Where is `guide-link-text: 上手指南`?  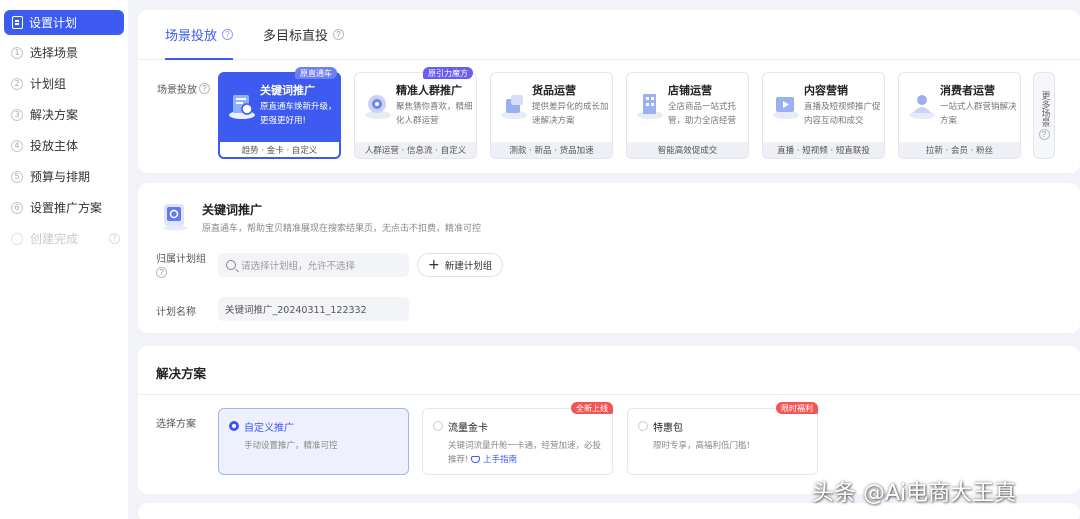 guide-link-text: 上手指南 is located at coordinates (500, 460).